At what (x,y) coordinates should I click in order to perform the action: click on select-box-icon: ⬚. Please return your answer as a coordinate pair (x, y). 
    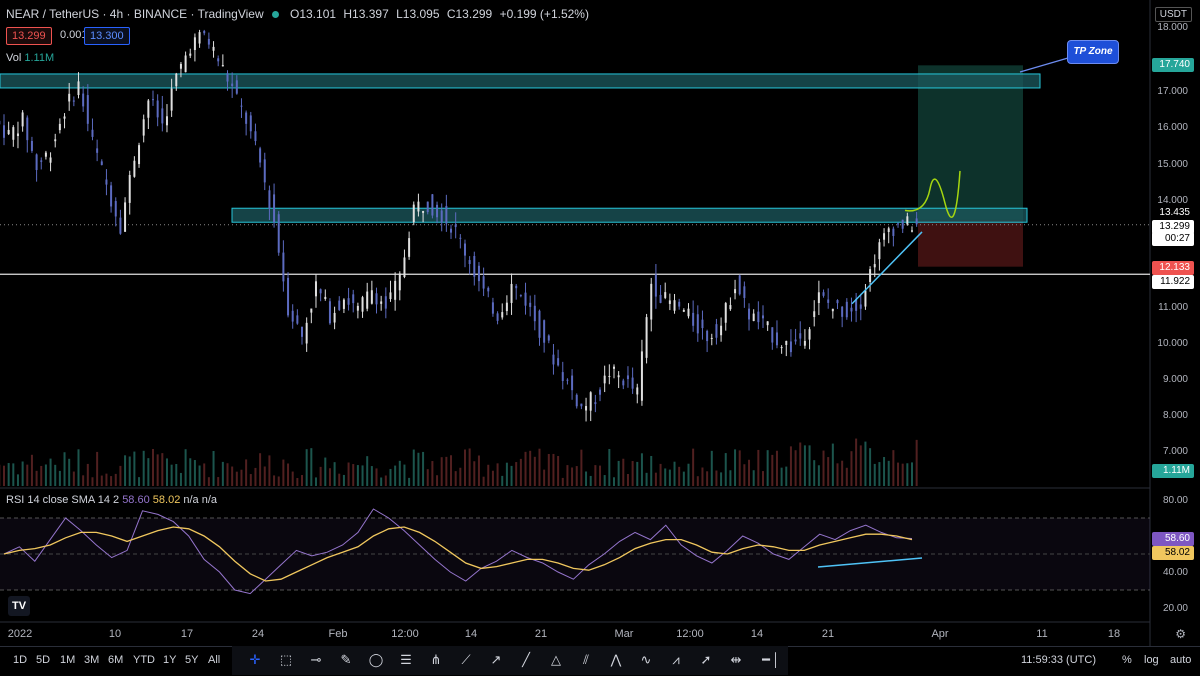
    Looking at the image, I should click on (286, 660).